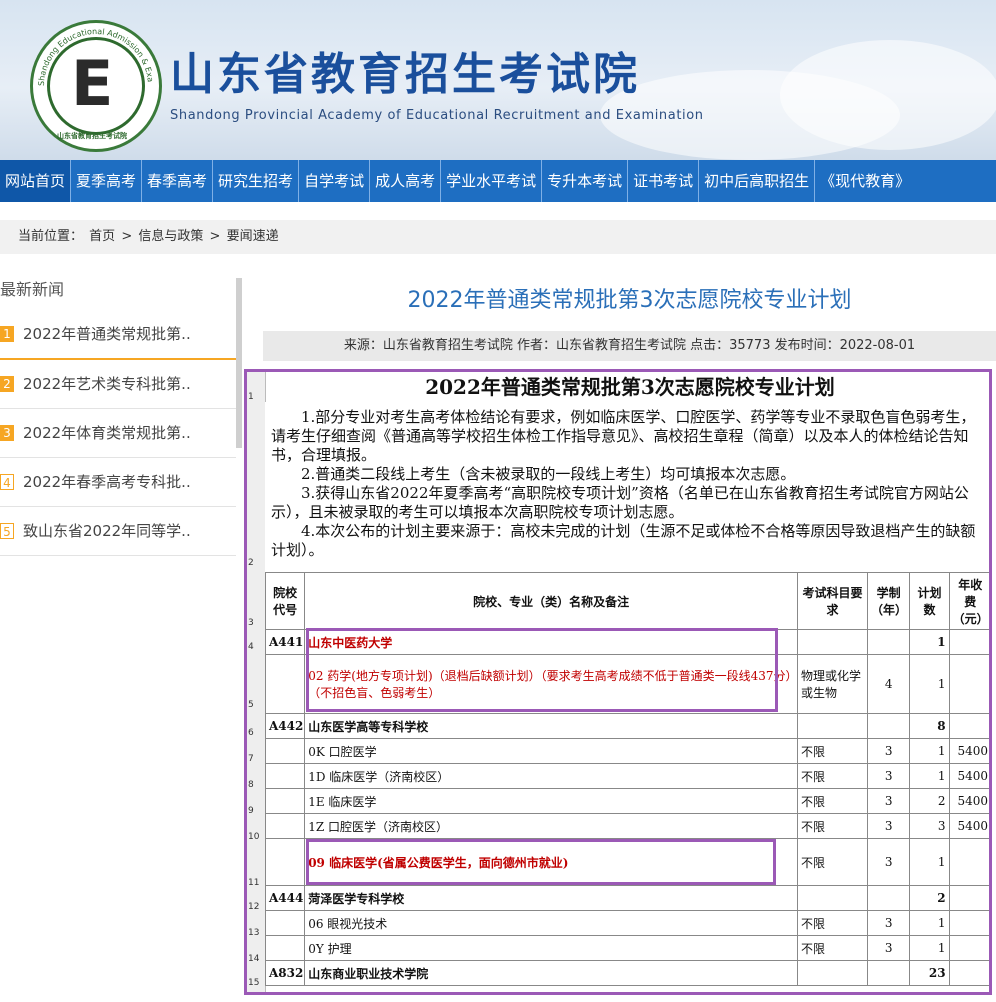  Describe the element at coordinates (492, 181) in the screenshot. I see `nav-item-proficiency: 学业水平考试` at that location.